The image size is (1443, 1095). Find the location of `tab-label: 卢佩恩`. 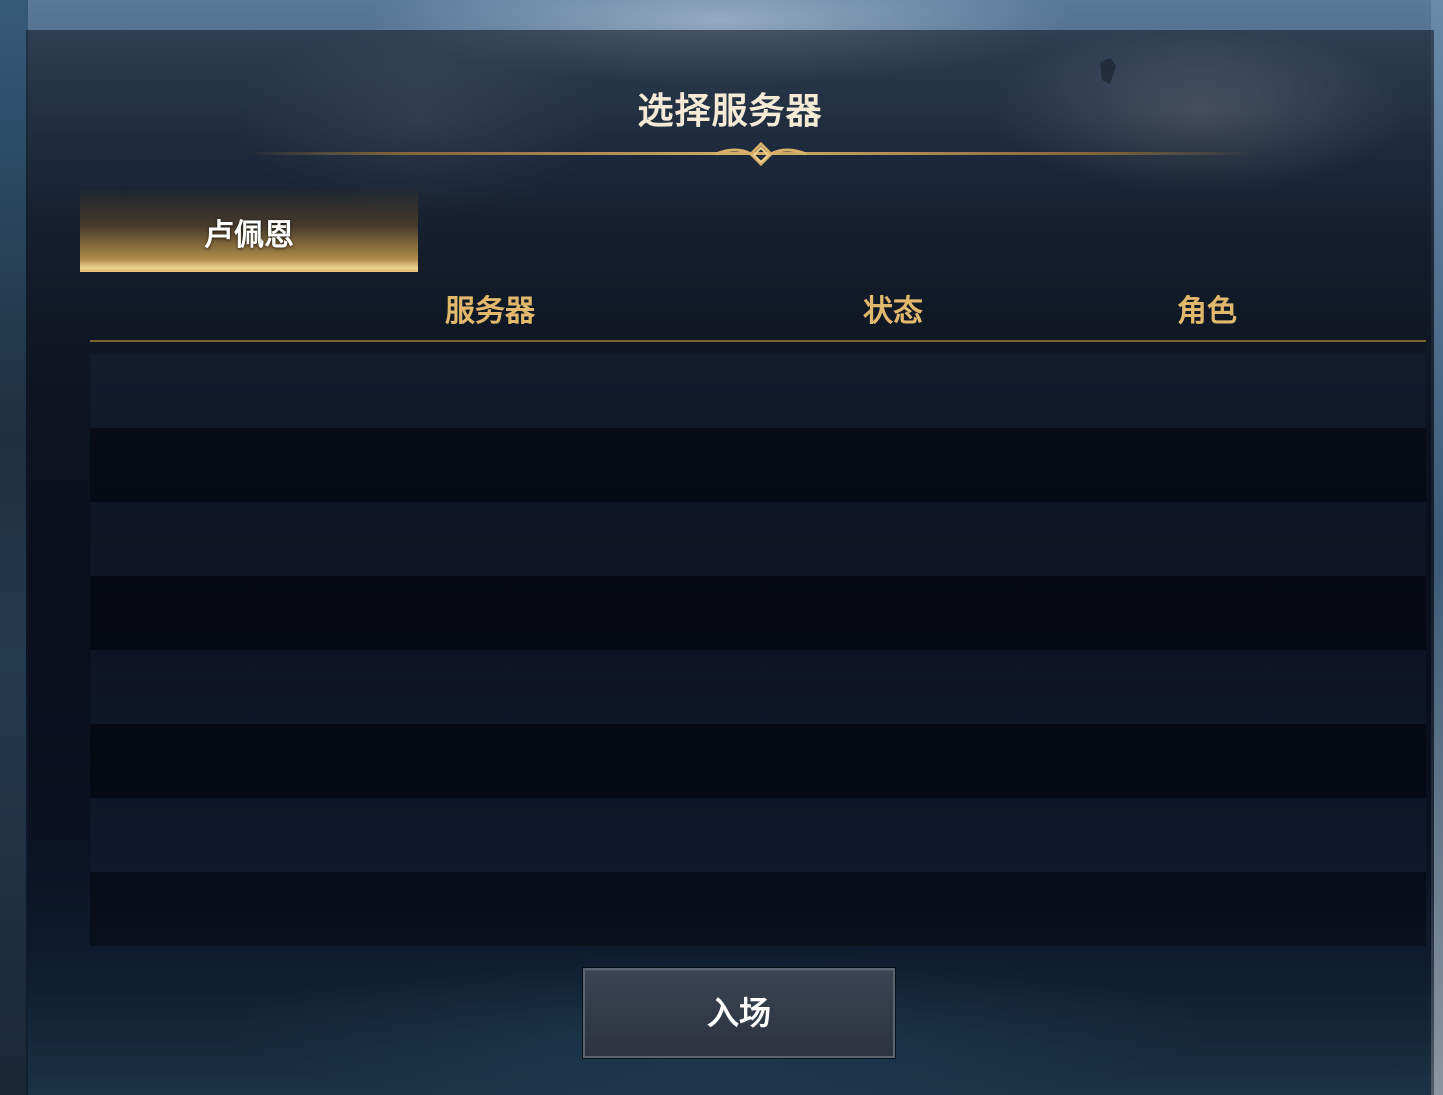

tab-label: 卢佩恩 is located at coordinates (249, 235).